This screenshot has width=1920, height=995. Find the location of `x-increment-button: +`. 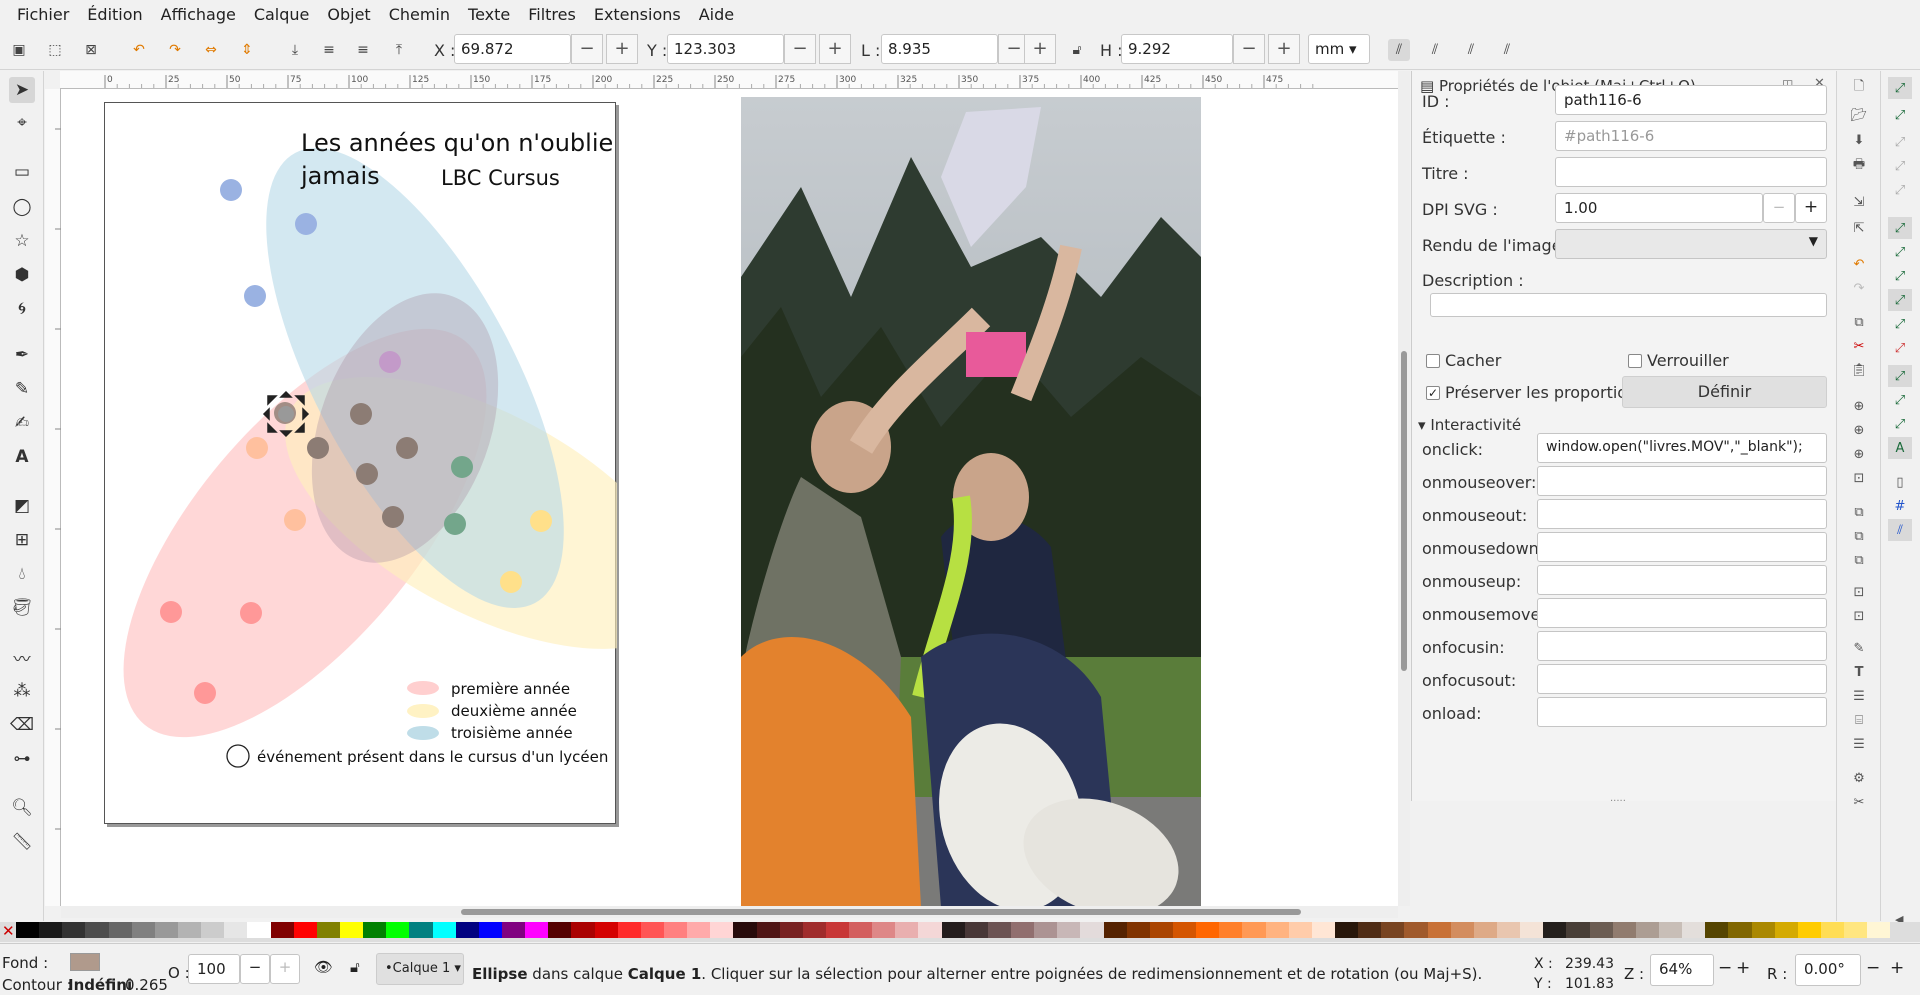

x-increment-button: + is located at coordinates (622, 49).